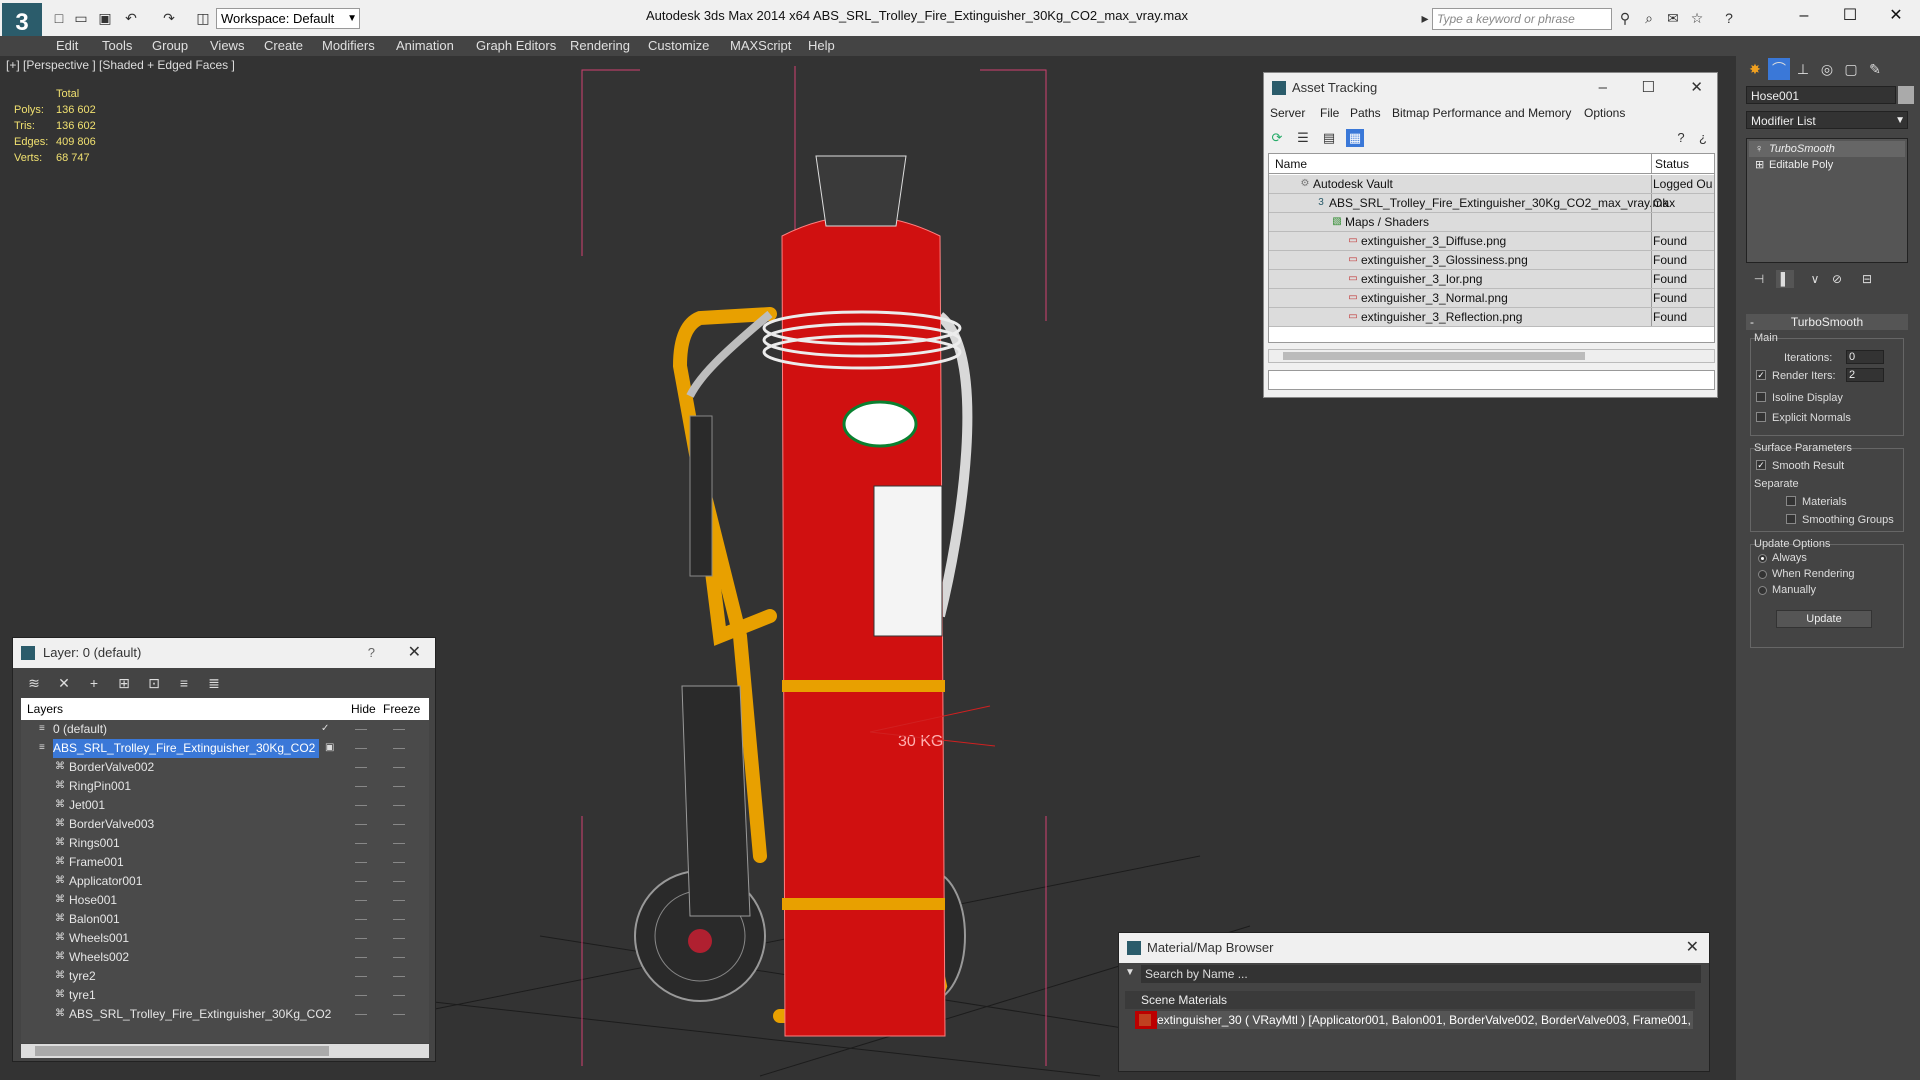 This screenshot has height=1080, width=1920. Describe the element at coordinates (1761, 375) in the screenshot. I see `render-iters-checkbox: ✓` at that location.